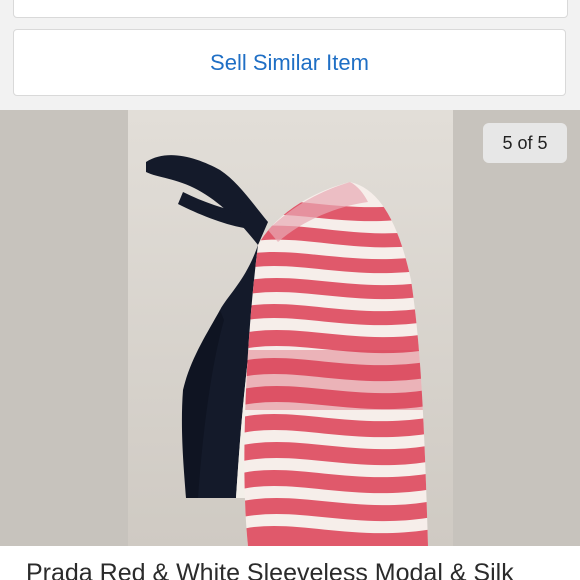 The width and height of the screenshot is (580, 580). I want to click on photo-counter-badge: 5 of 5, so click(525, 143).